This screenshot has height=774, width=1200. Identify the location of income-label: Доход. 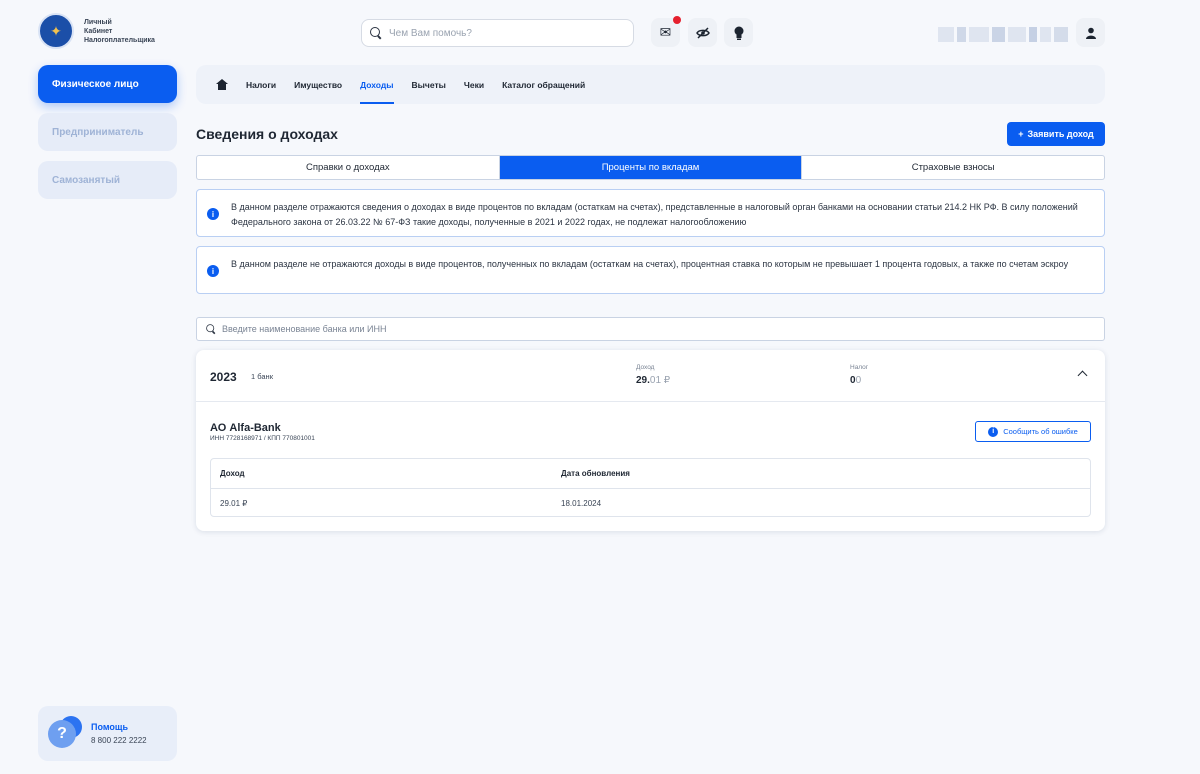
(645, 367).